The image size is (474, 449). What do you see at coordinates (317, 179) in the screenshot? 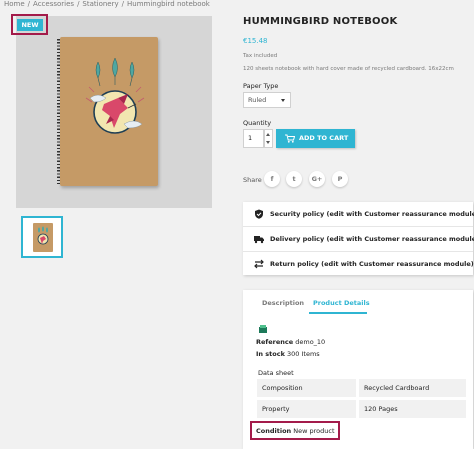
I see `google-plus-icon: G+` at bounding box center [317, 179].